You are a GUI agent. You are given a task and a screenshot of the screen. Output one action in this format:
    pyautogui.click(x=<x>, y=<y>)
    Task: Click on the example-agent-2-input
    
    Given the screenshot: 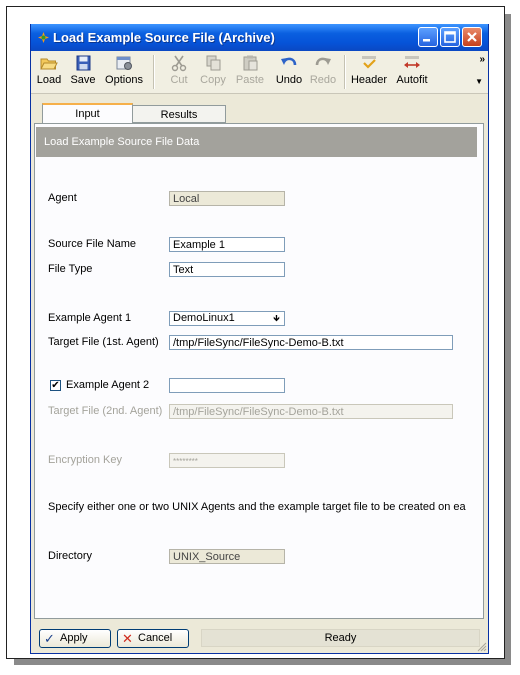 What is the action you would take?
    pyautogui.click(x=227, y=385)
    